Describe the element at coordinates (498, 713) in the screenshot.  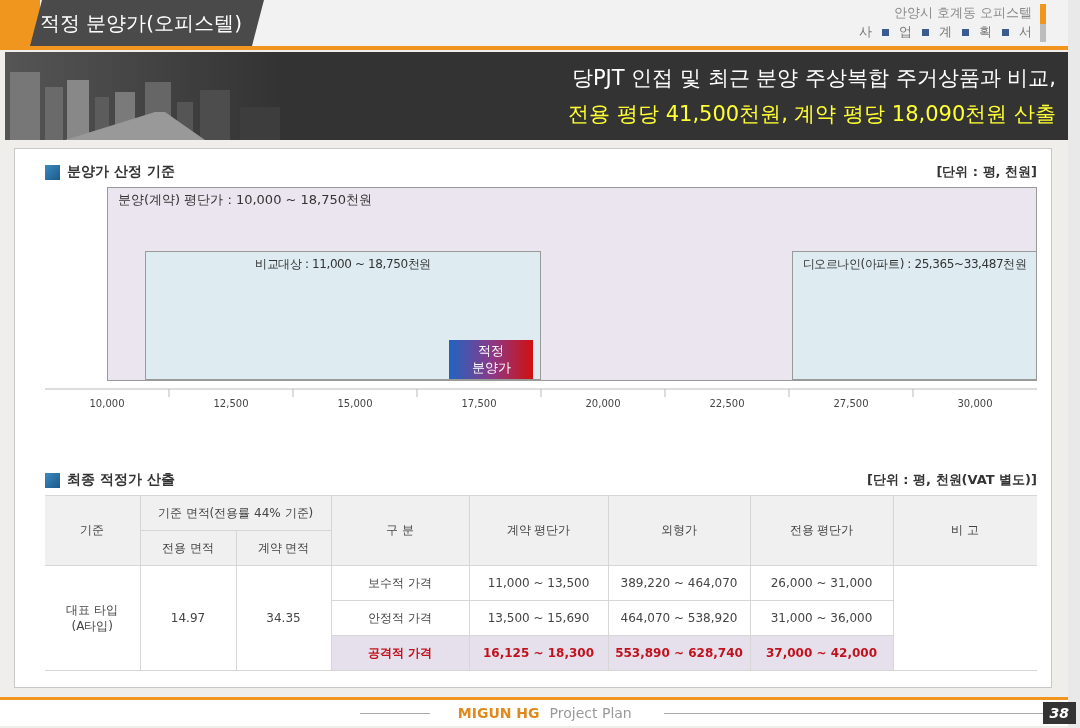
I see `brand-label: MIGUN HG` at that location.